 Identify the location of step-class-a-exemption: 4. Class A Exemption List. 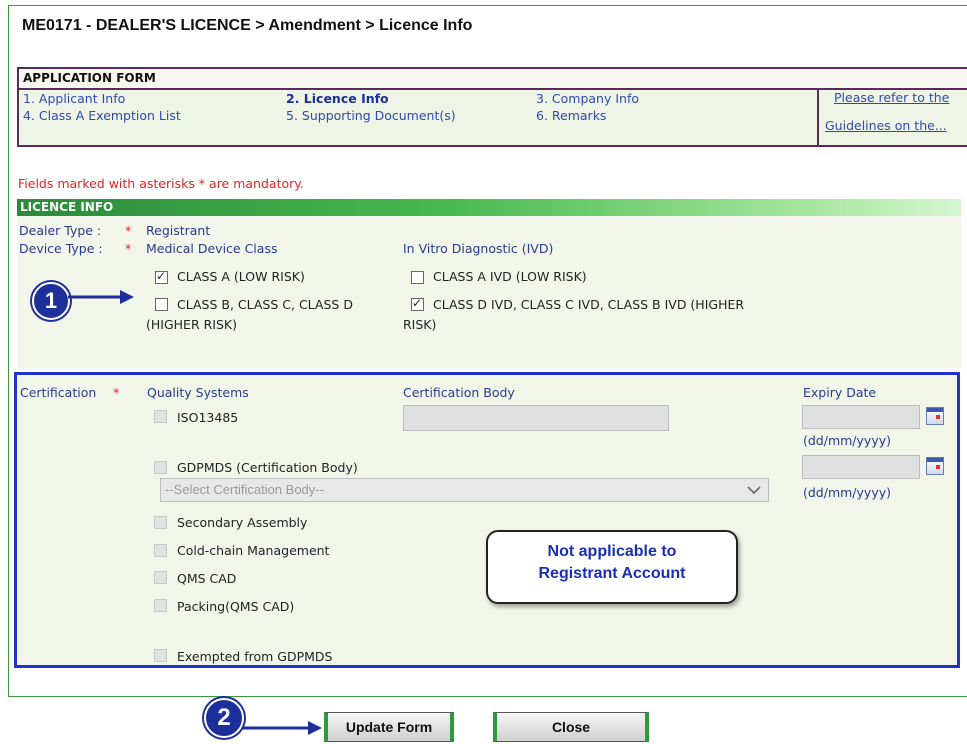
(102, 115).